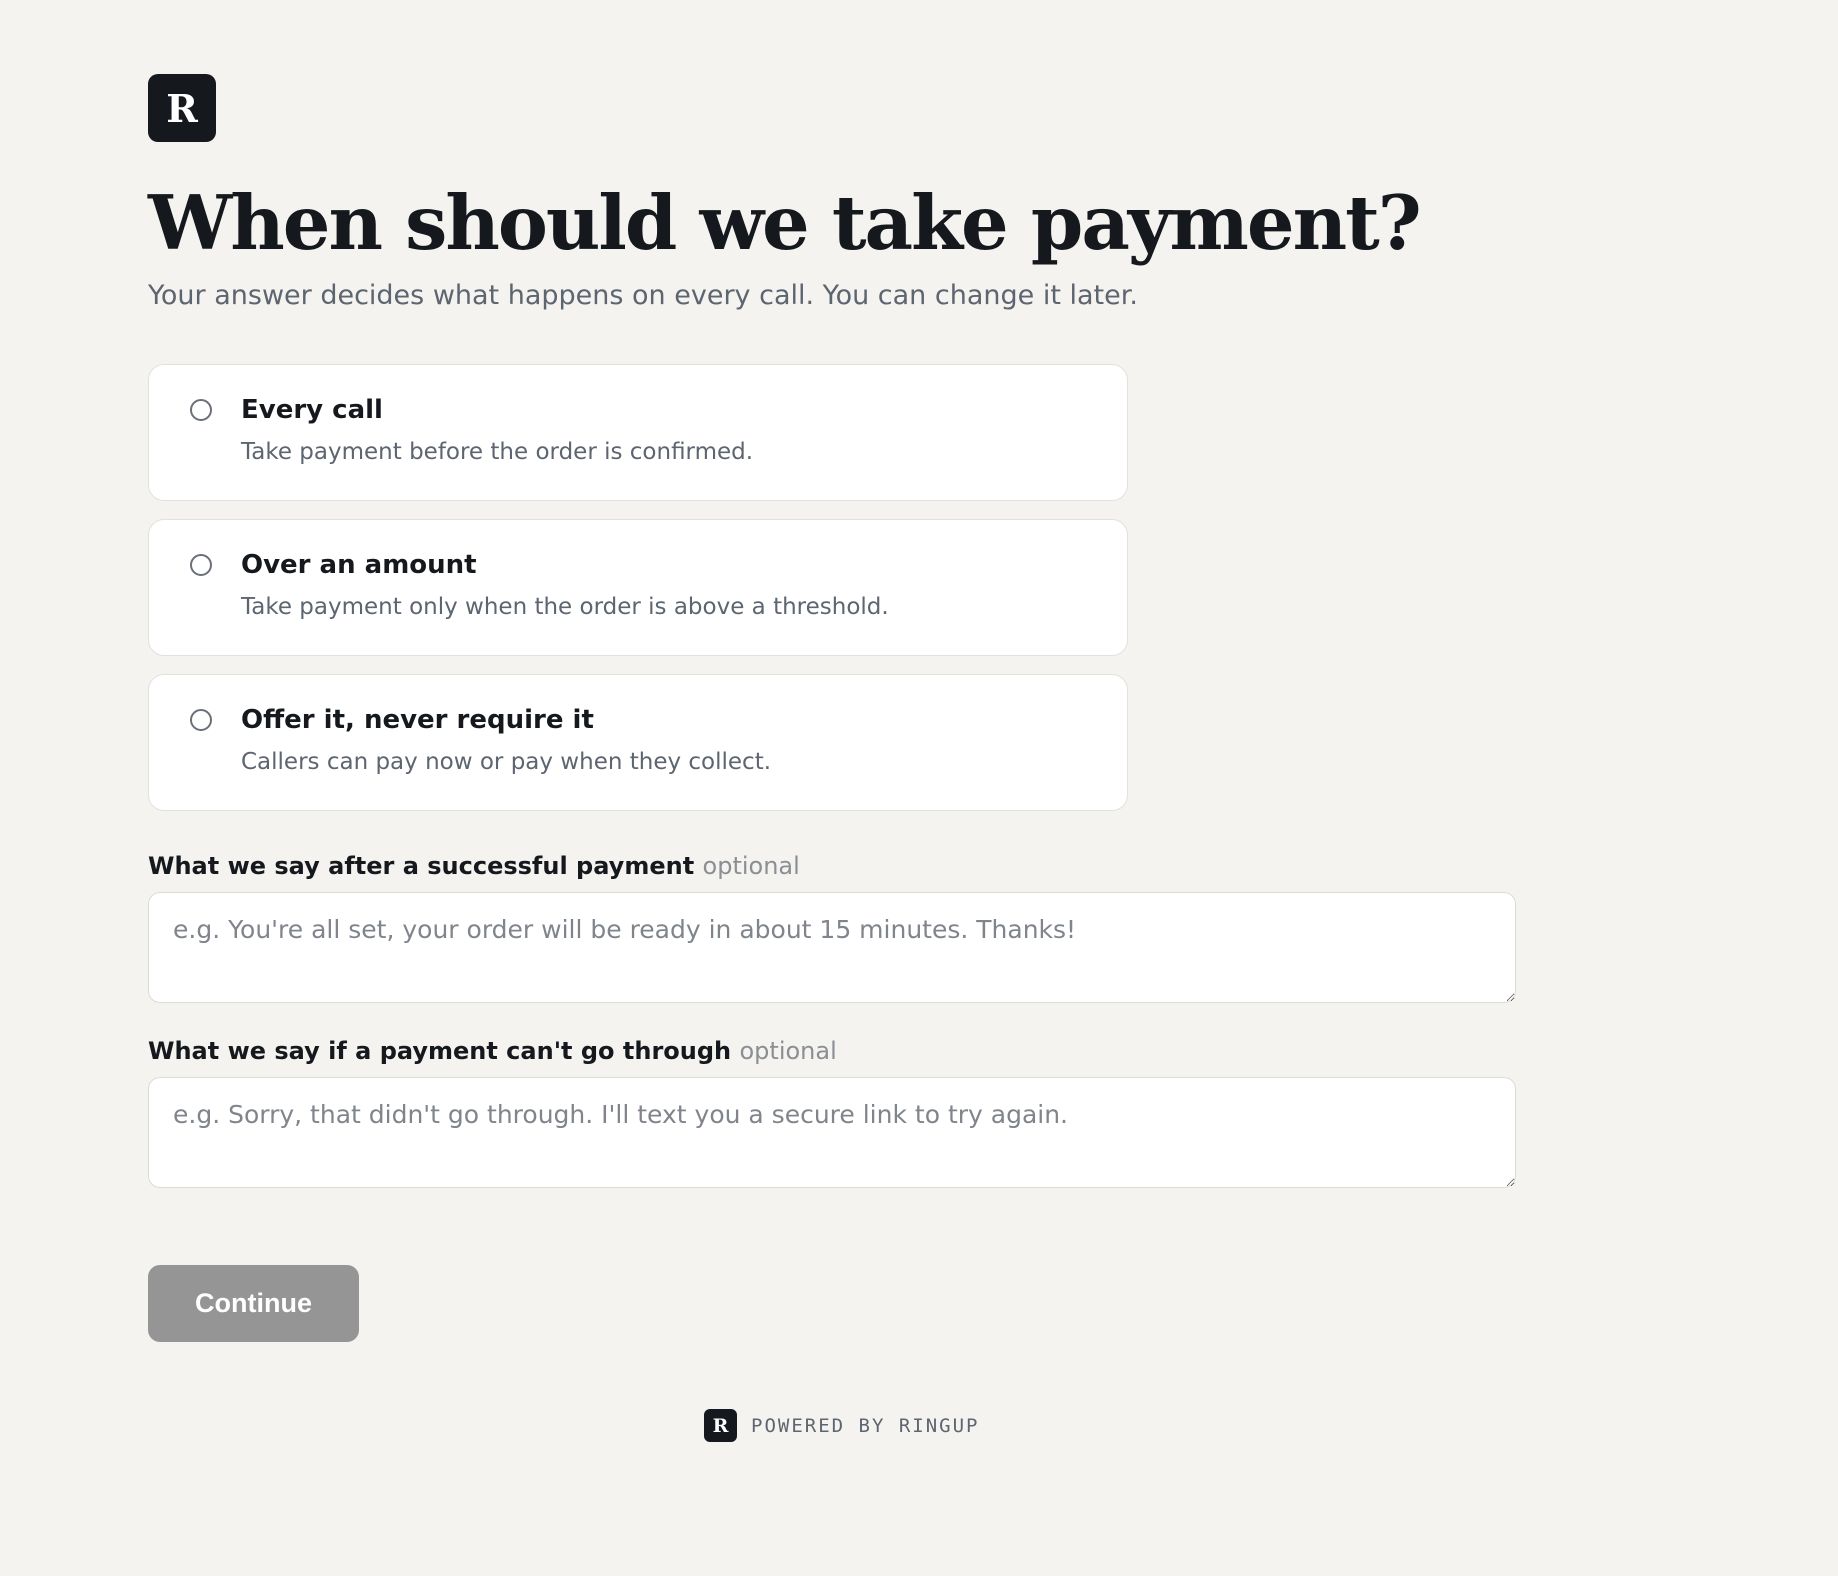  Describe the element at coordinates (253, 1303) in the screenshot. I see `continue-button: Continue` at that location.